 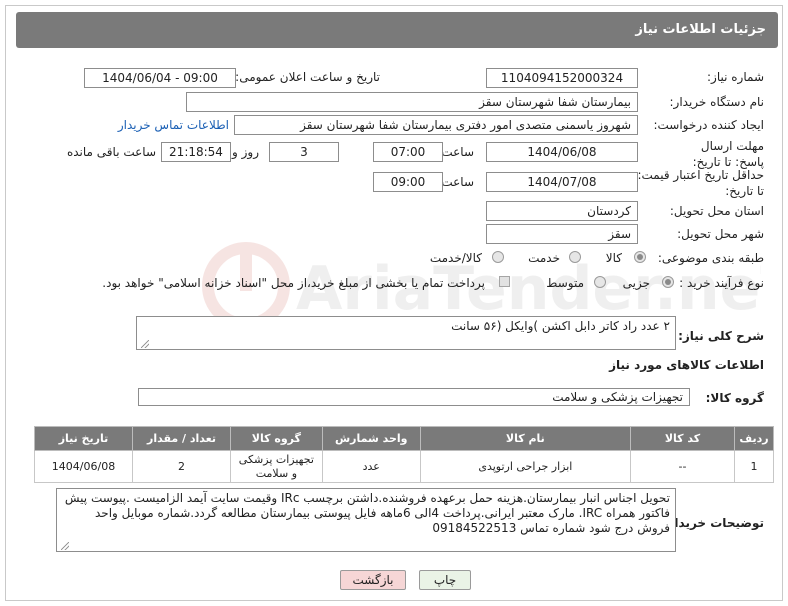 What do you see at coordinates (721, 283) in the screenshot?
I see `process-type-label: نوع فرآیند خرید :` at bounding box center [721, 283].